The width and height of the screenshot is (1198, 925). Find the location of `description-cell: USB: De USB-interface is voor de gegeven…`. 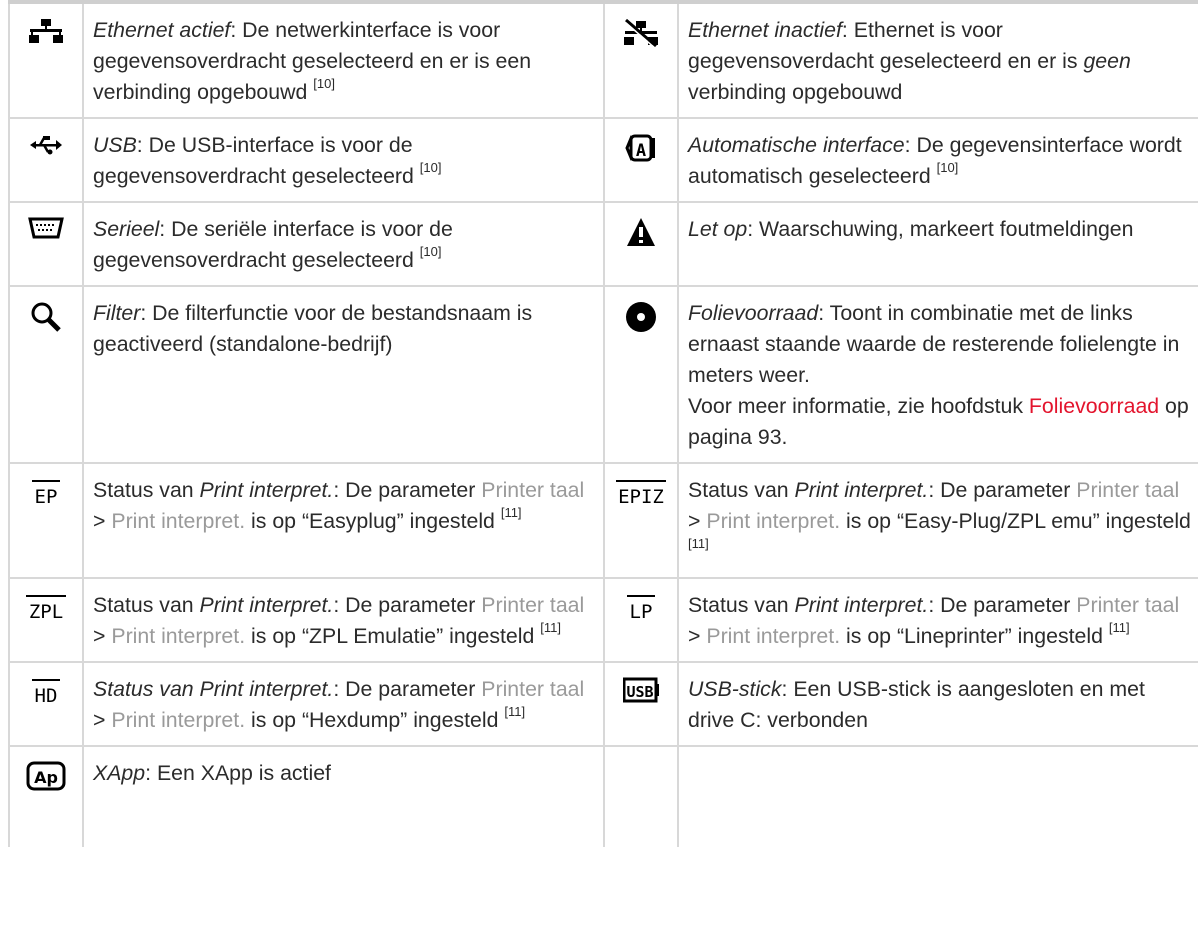

description-cell: USB: De USB-interface is voor de gegeven… is located at coordinates (343, 160).